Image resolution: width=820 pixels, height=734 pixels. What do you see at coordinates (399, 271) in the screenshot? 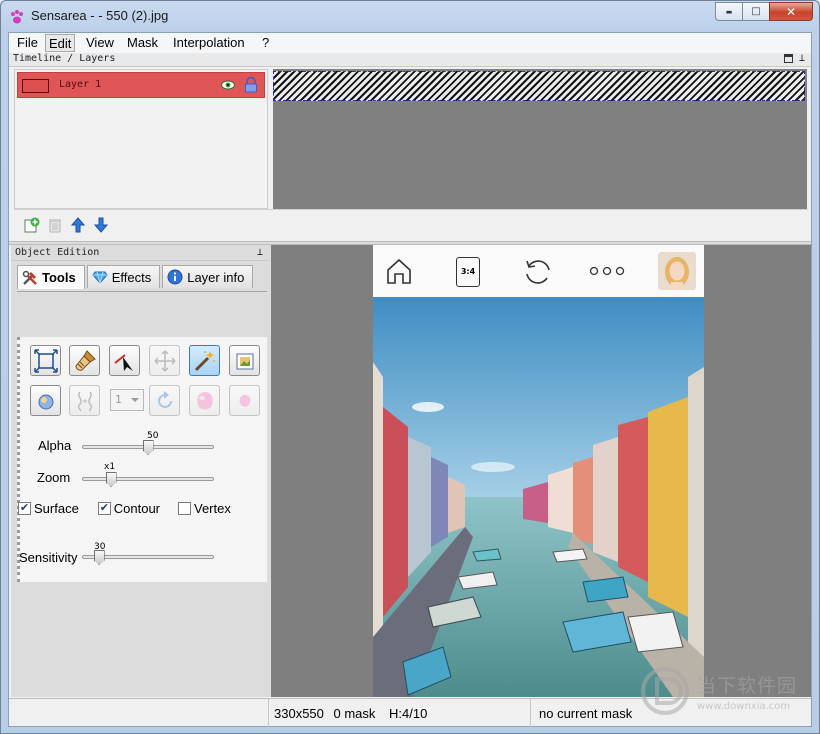
I see `home-icon` at bounding box center [399, 271].